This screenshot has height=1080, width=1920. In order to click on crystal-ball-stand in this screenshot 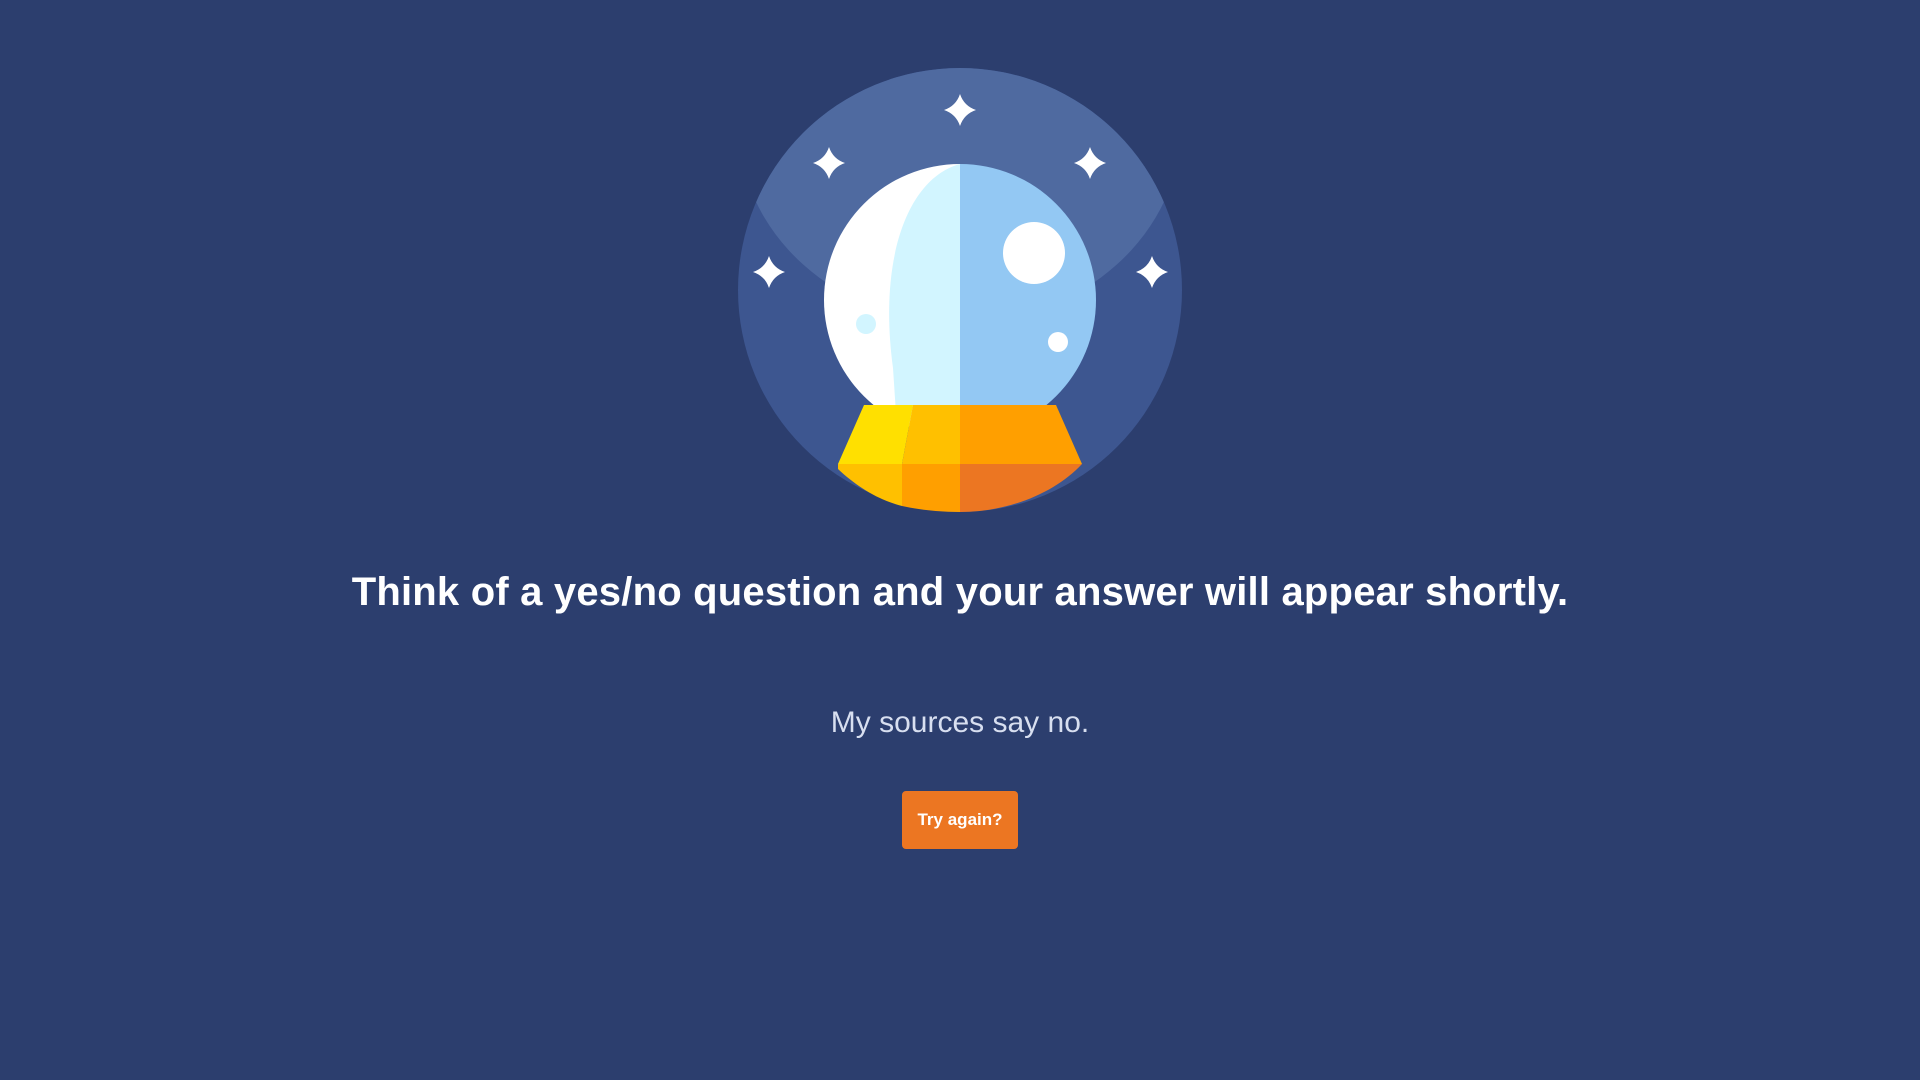, I will do `click(960, 458)`.